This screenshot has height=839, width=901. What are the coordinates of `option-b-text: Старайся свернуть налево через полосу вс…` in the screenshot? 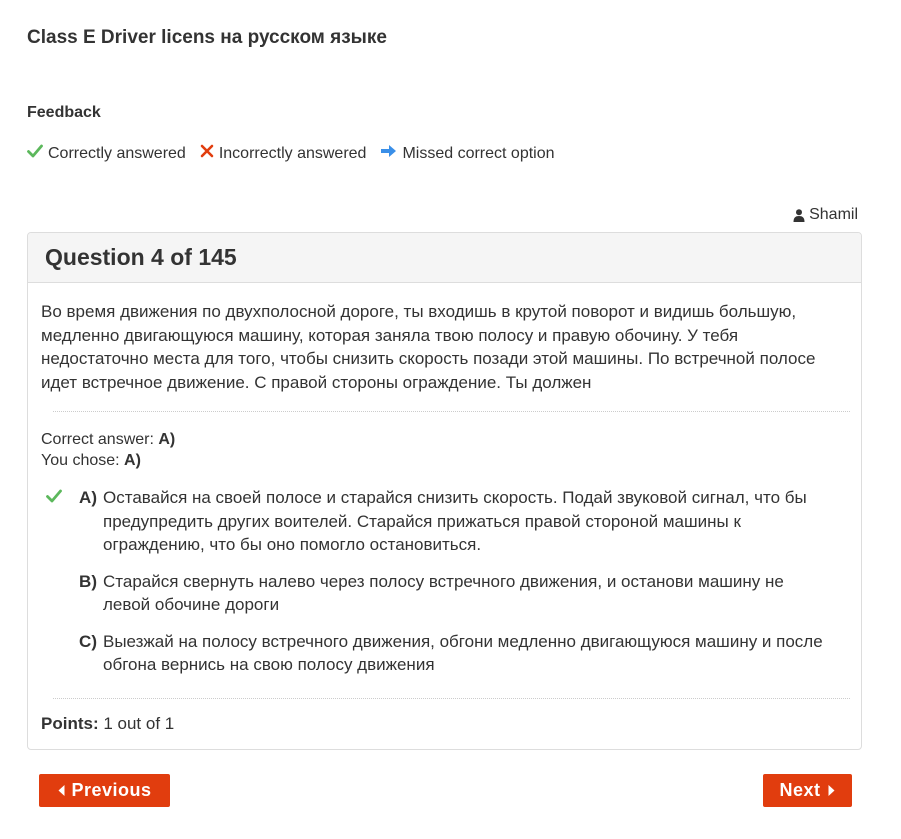 It's located at (443, 593).